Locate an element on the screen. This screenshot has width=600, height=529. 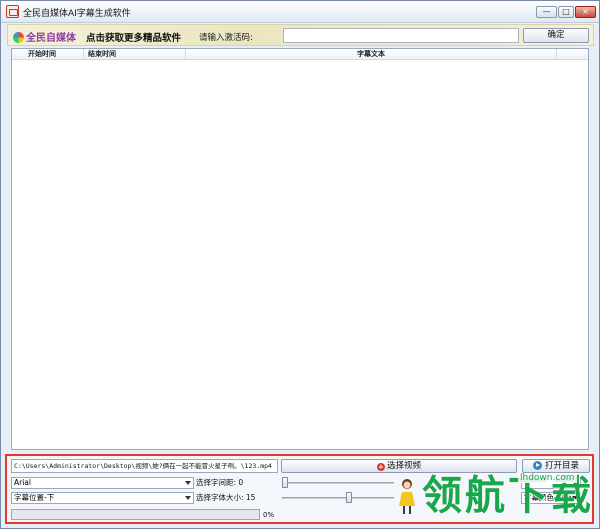
window-title: 全民自媒体AI字幕生成软件 is located at coordinates (77, 14).